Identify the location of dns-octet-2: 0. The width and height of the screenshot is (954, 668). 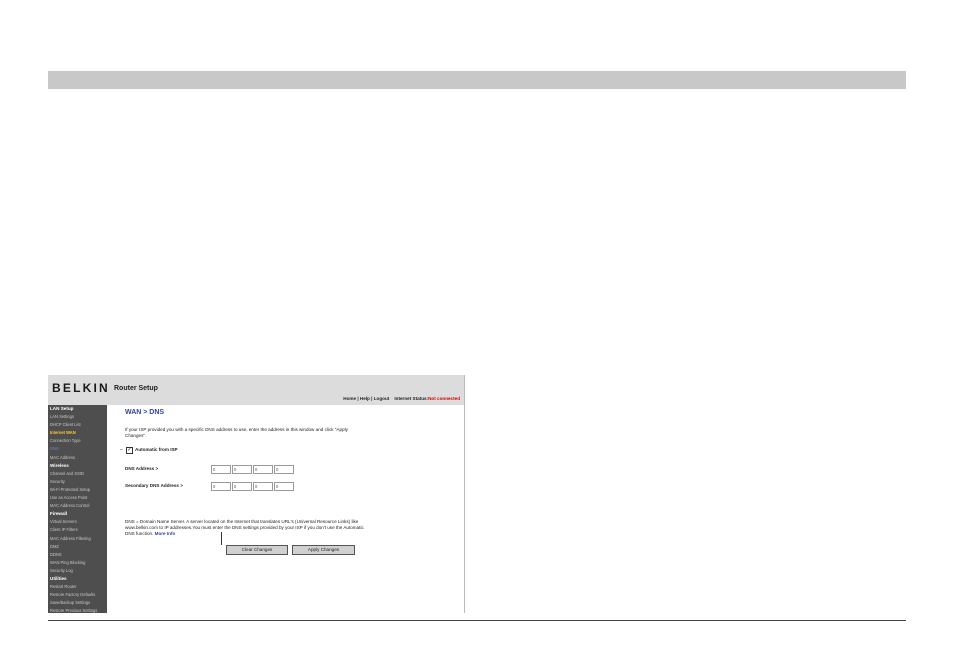
(242, 469).